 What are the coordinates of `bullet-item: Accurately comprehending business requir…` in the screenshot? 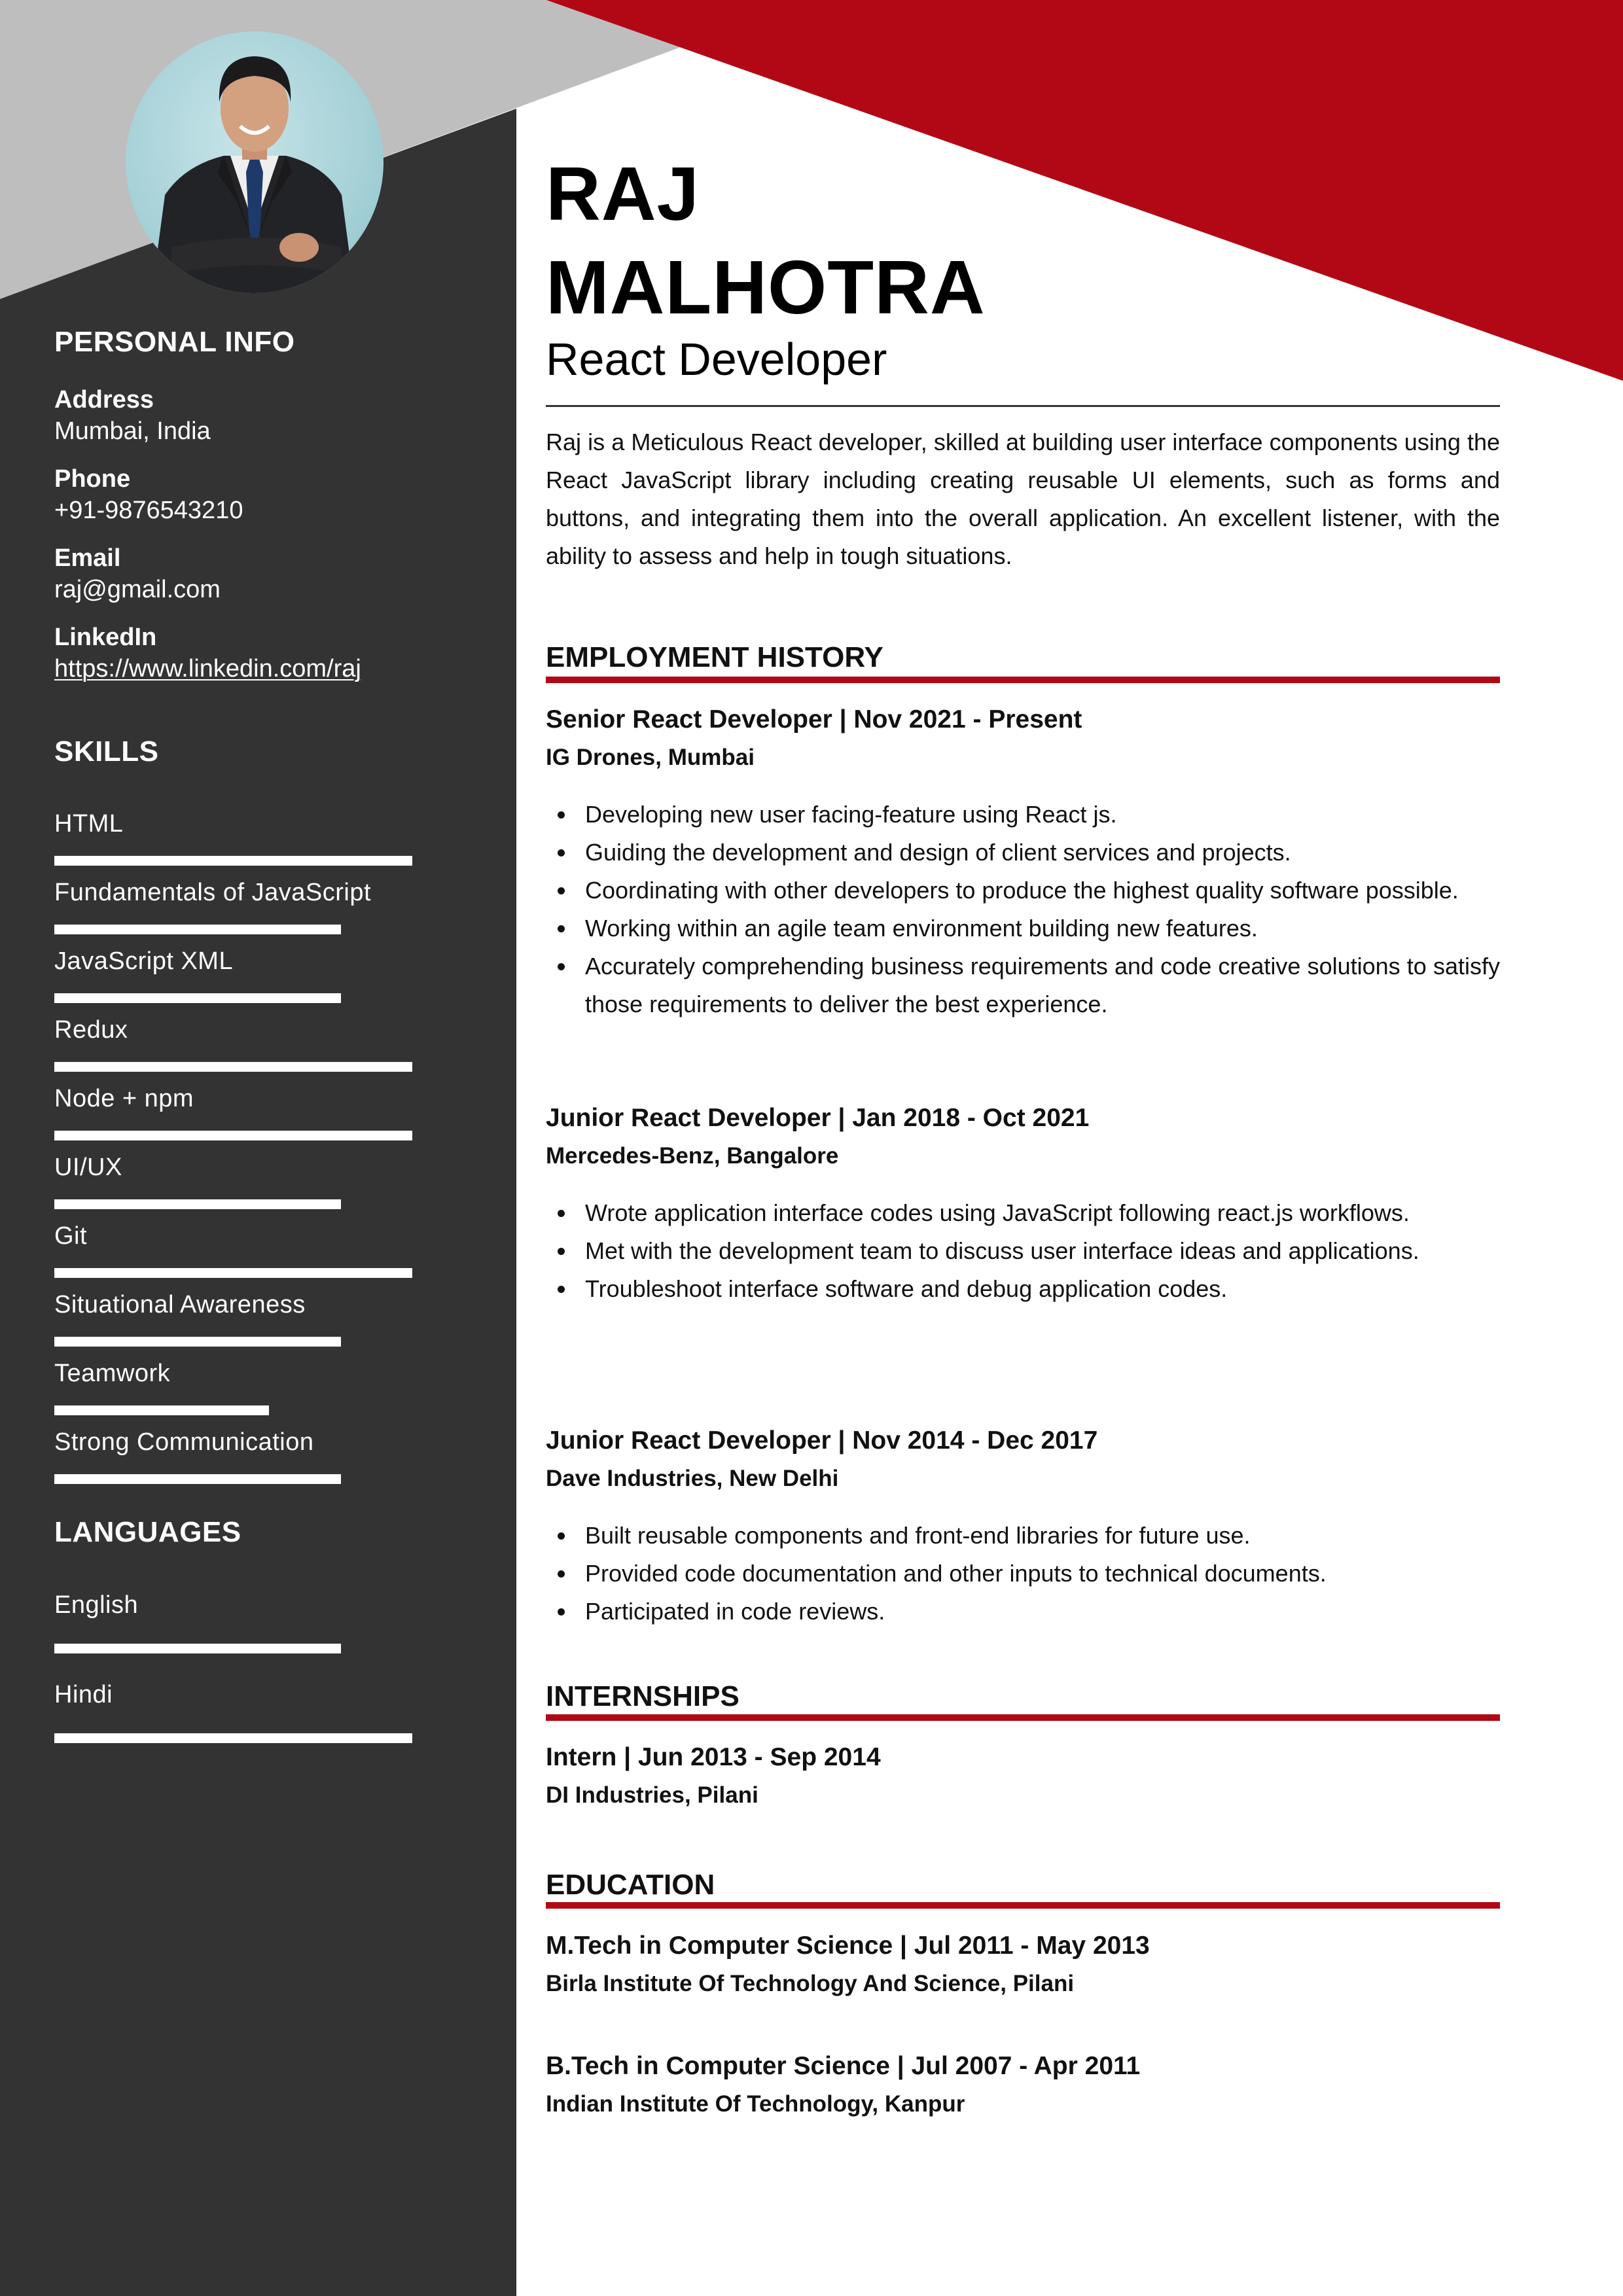 It's located at (1023, 985).